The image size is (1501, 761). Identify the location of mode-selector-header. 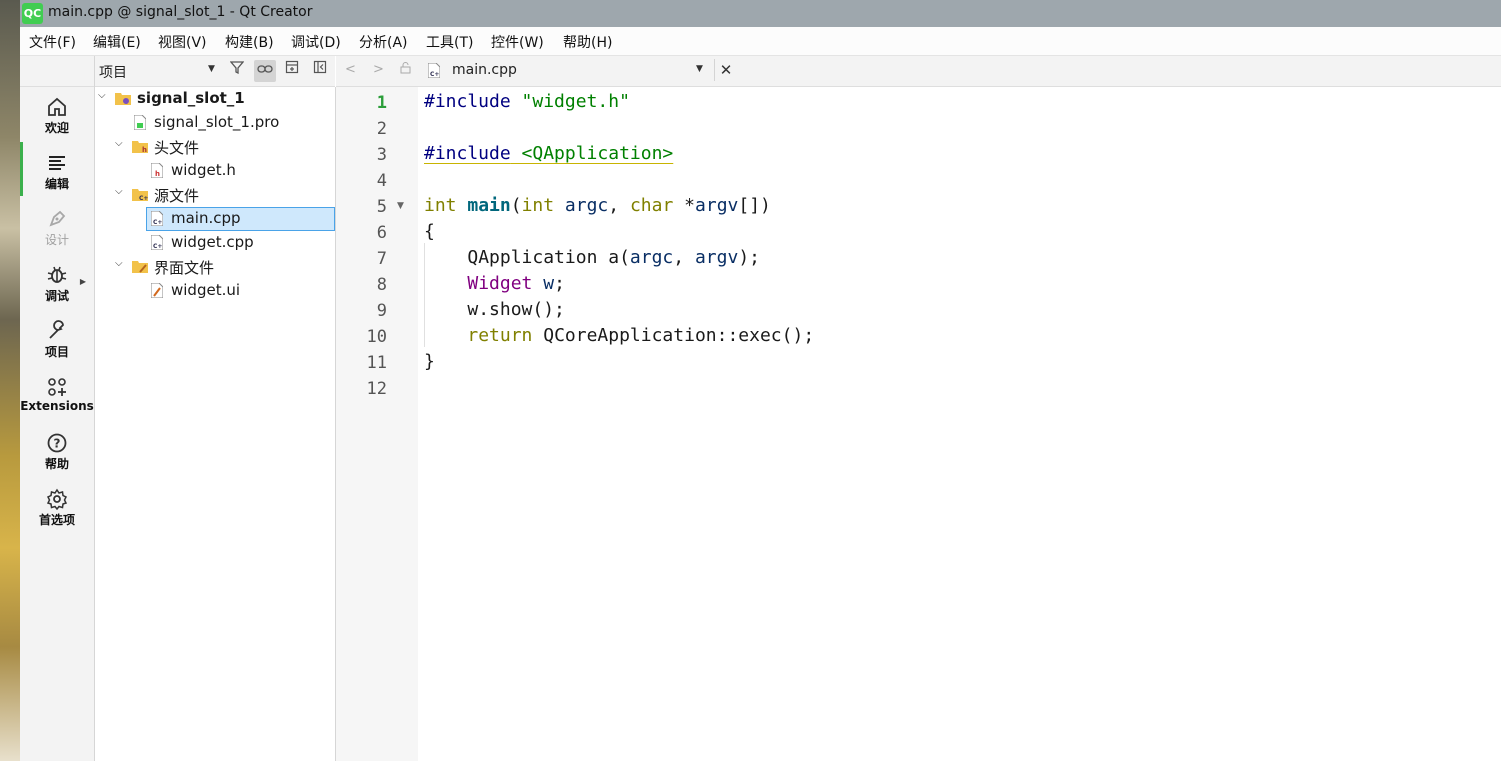
(57, 71).